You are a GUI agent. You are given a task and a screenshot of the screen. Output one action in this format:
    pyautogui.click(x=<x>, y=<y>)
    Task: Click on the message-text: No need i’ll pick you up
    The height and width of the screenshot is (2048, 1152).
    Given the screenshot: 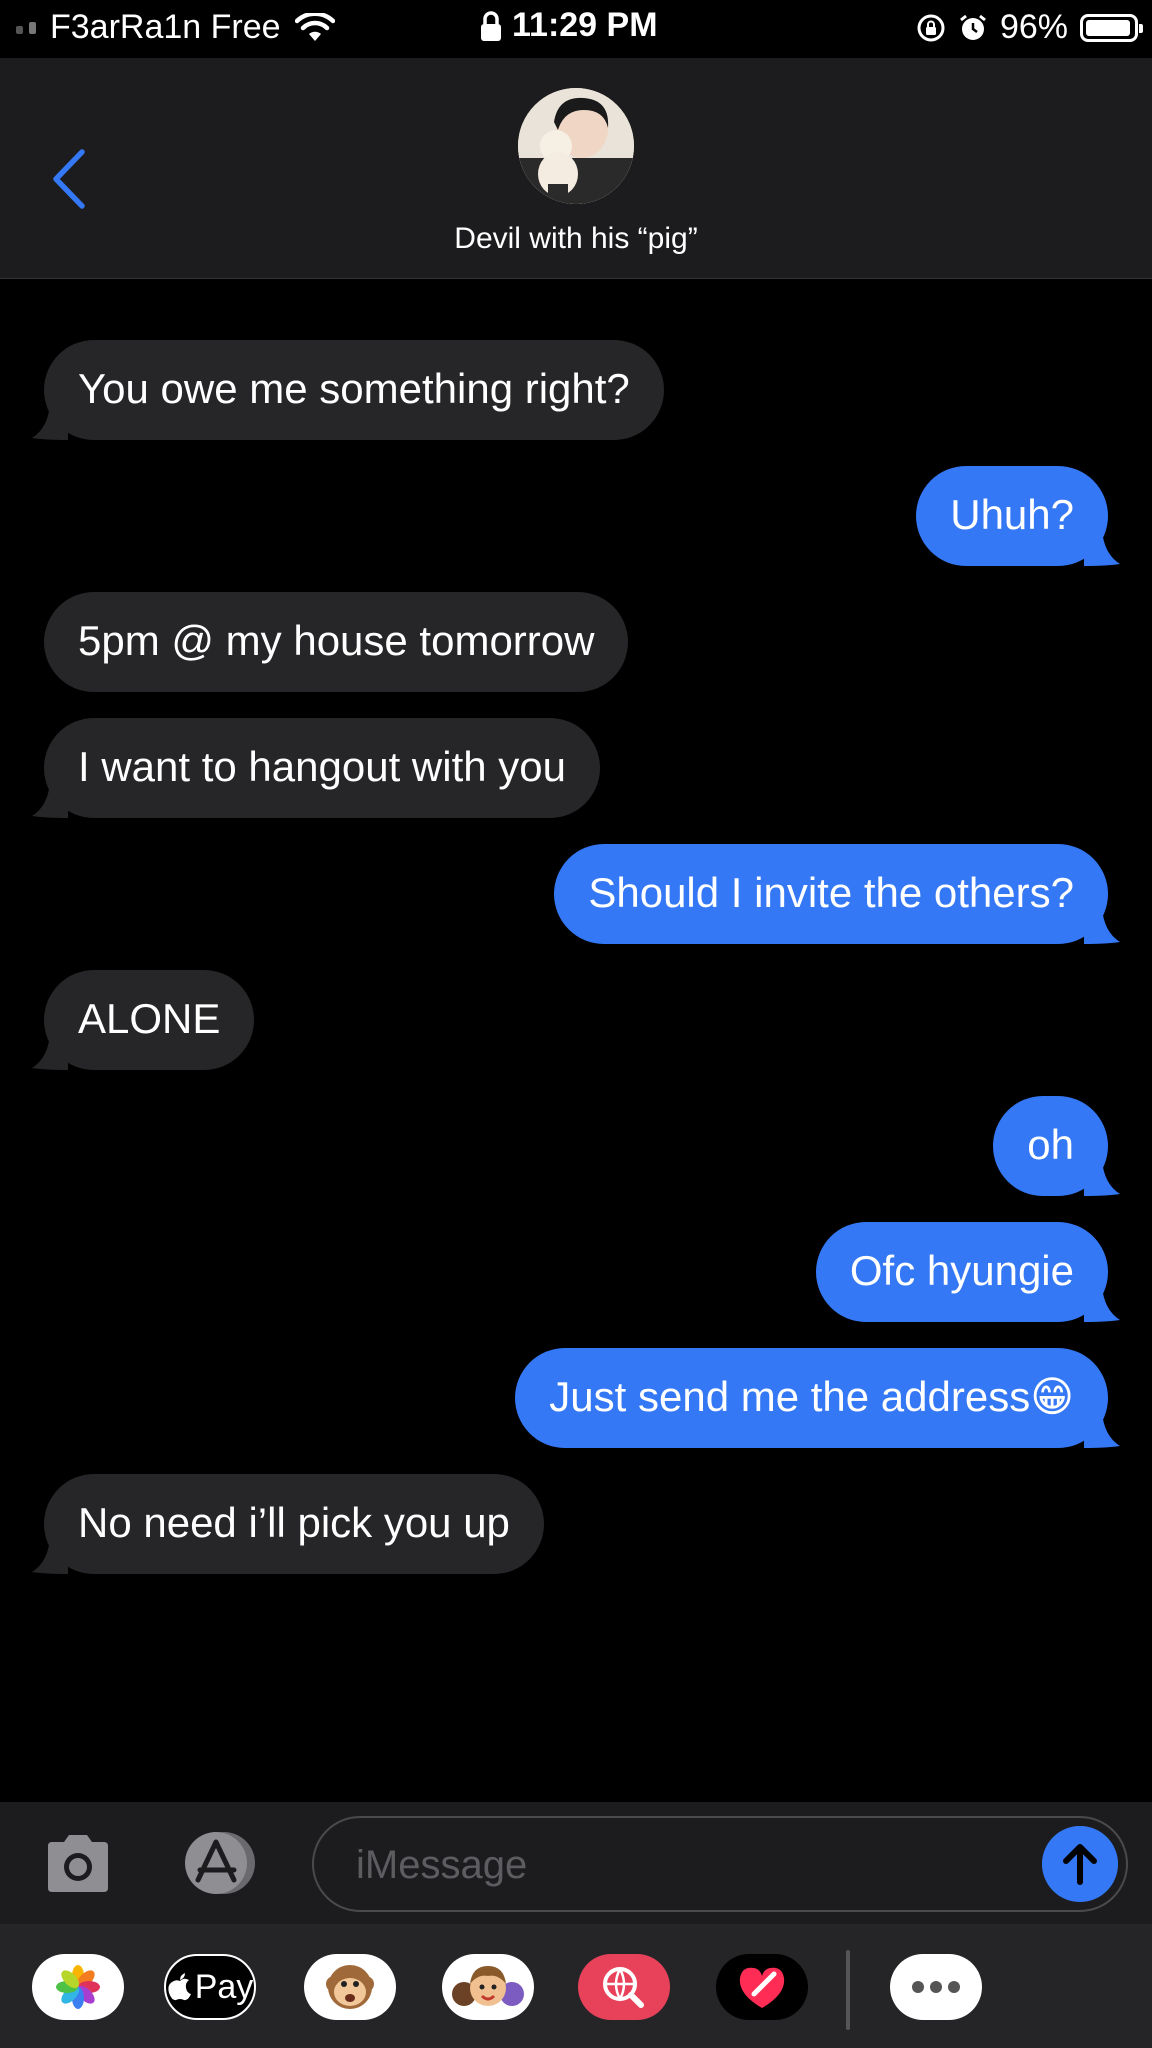 What is the action you would take?
    pyautogui.click(x=294, y=1522)
    